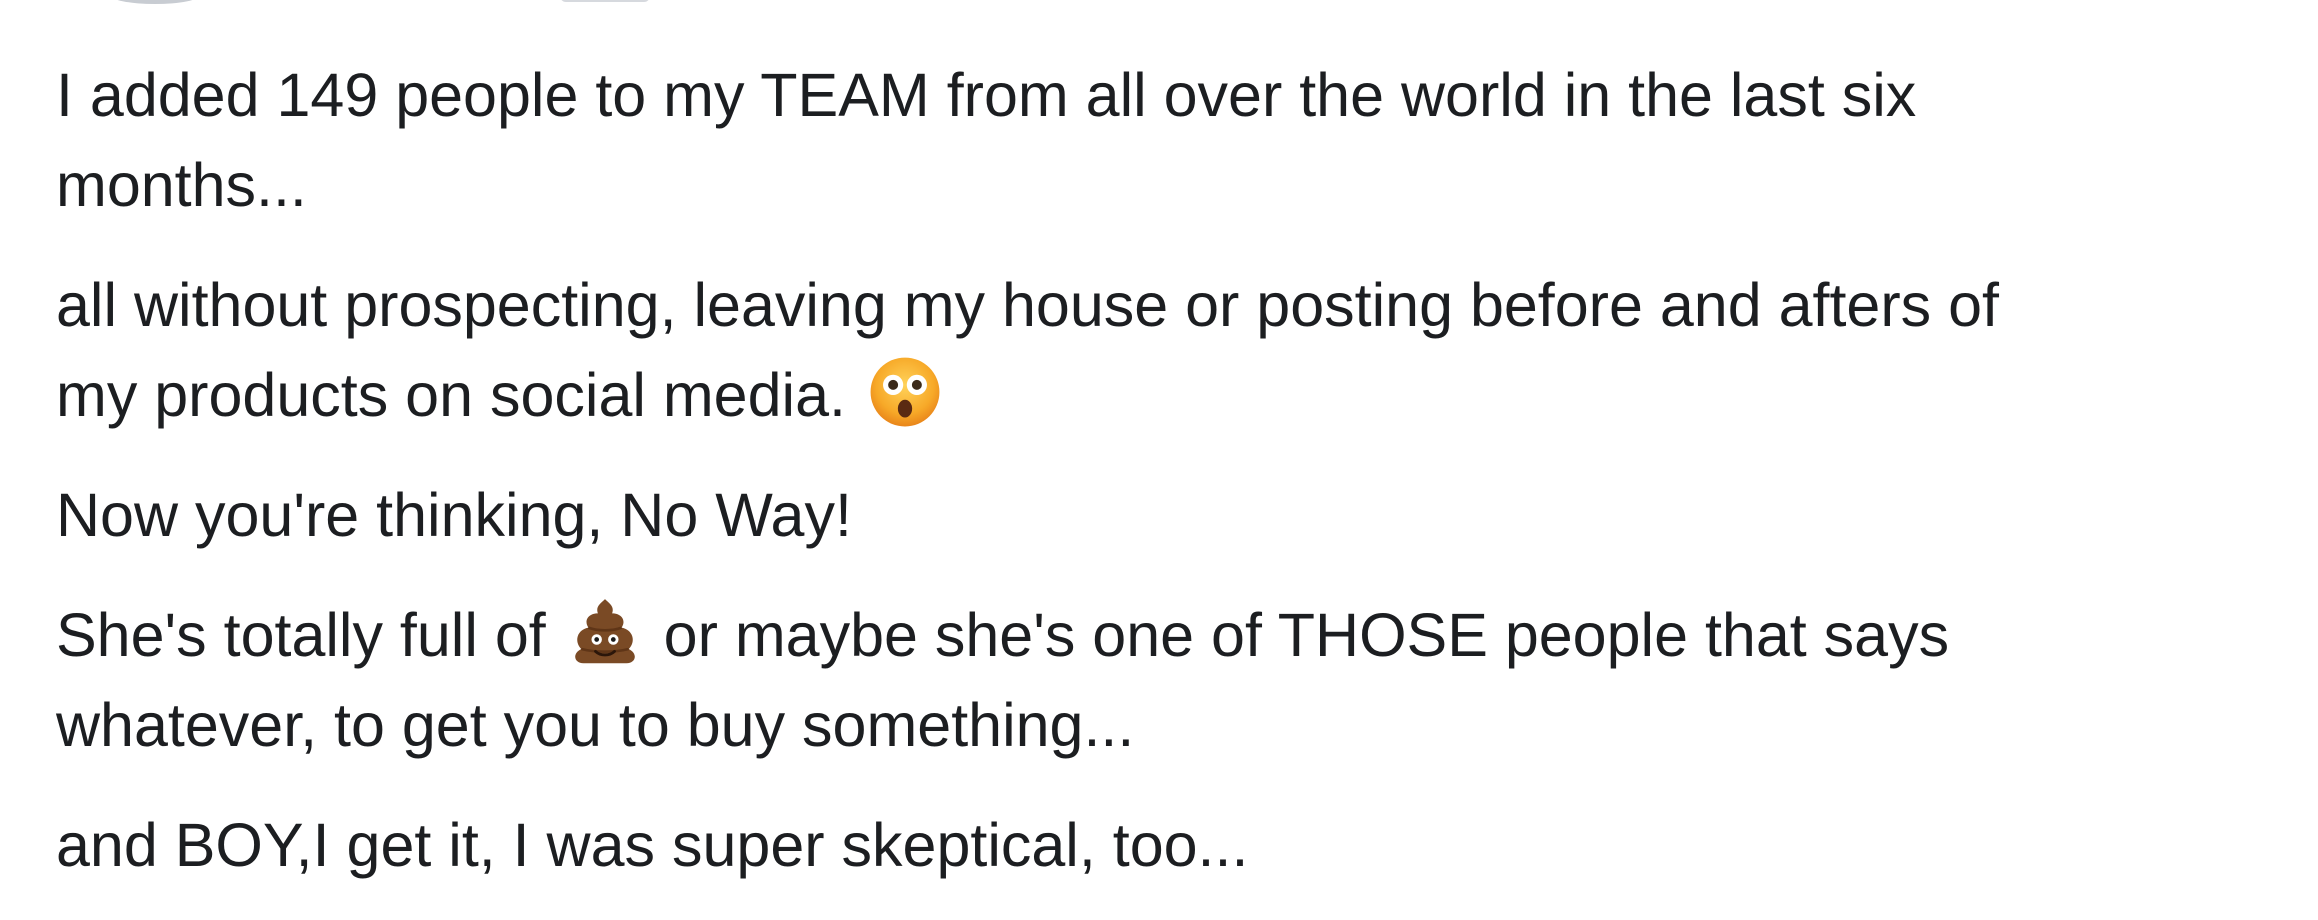 The image size is (2318, 920). I want to click on astonished-face-emoji, so click(905, 392).